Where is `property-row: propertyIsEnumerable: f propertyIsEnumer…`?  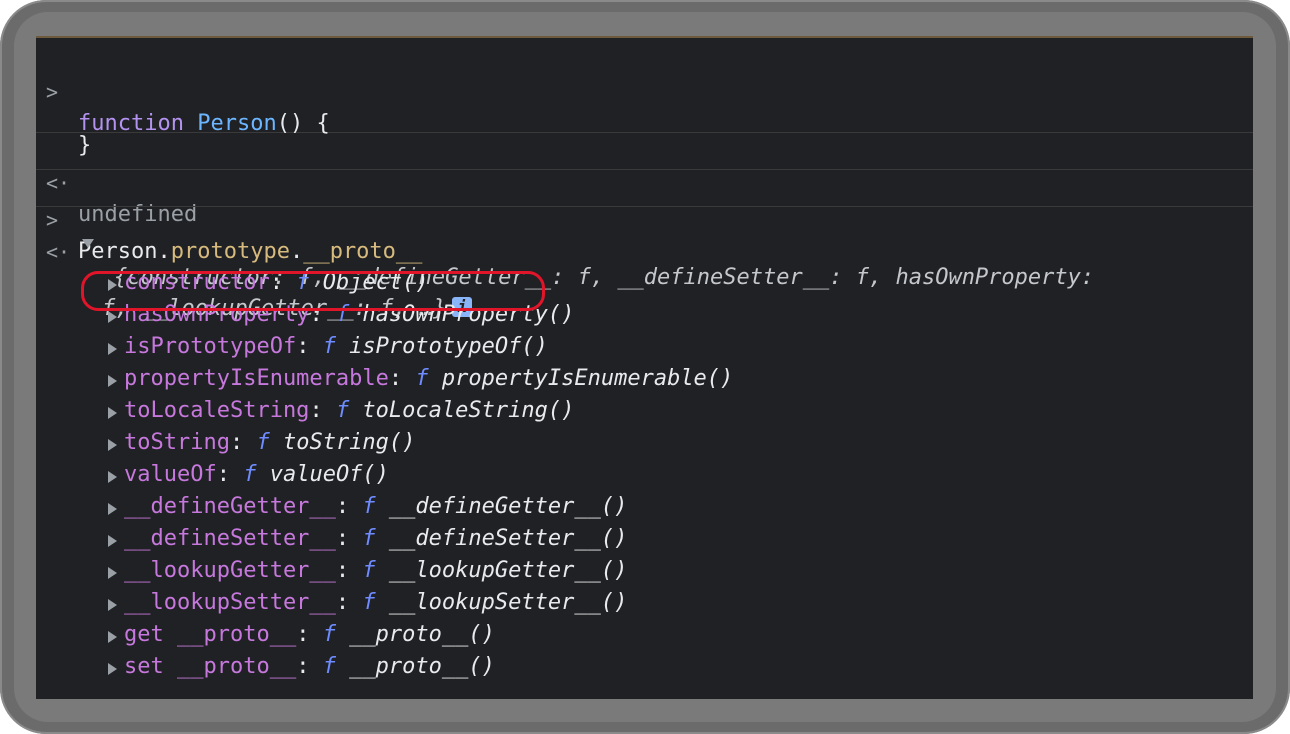 property-row: propertyIsEnumerable: f propertyIsEnumer… is located at coordinates (644, 379).